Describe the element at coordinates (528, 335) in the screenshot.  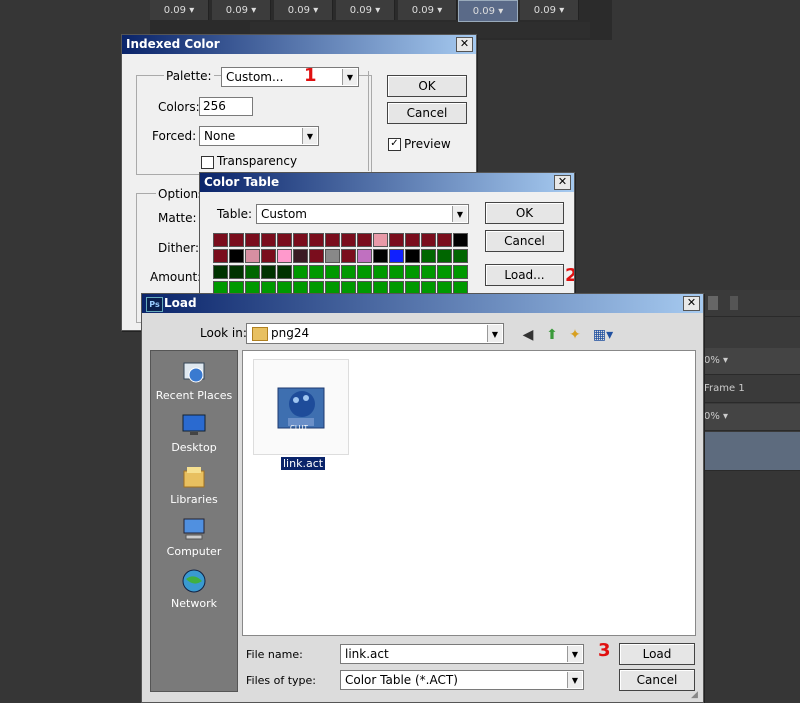
I see `back-icon: ◀` at that location.